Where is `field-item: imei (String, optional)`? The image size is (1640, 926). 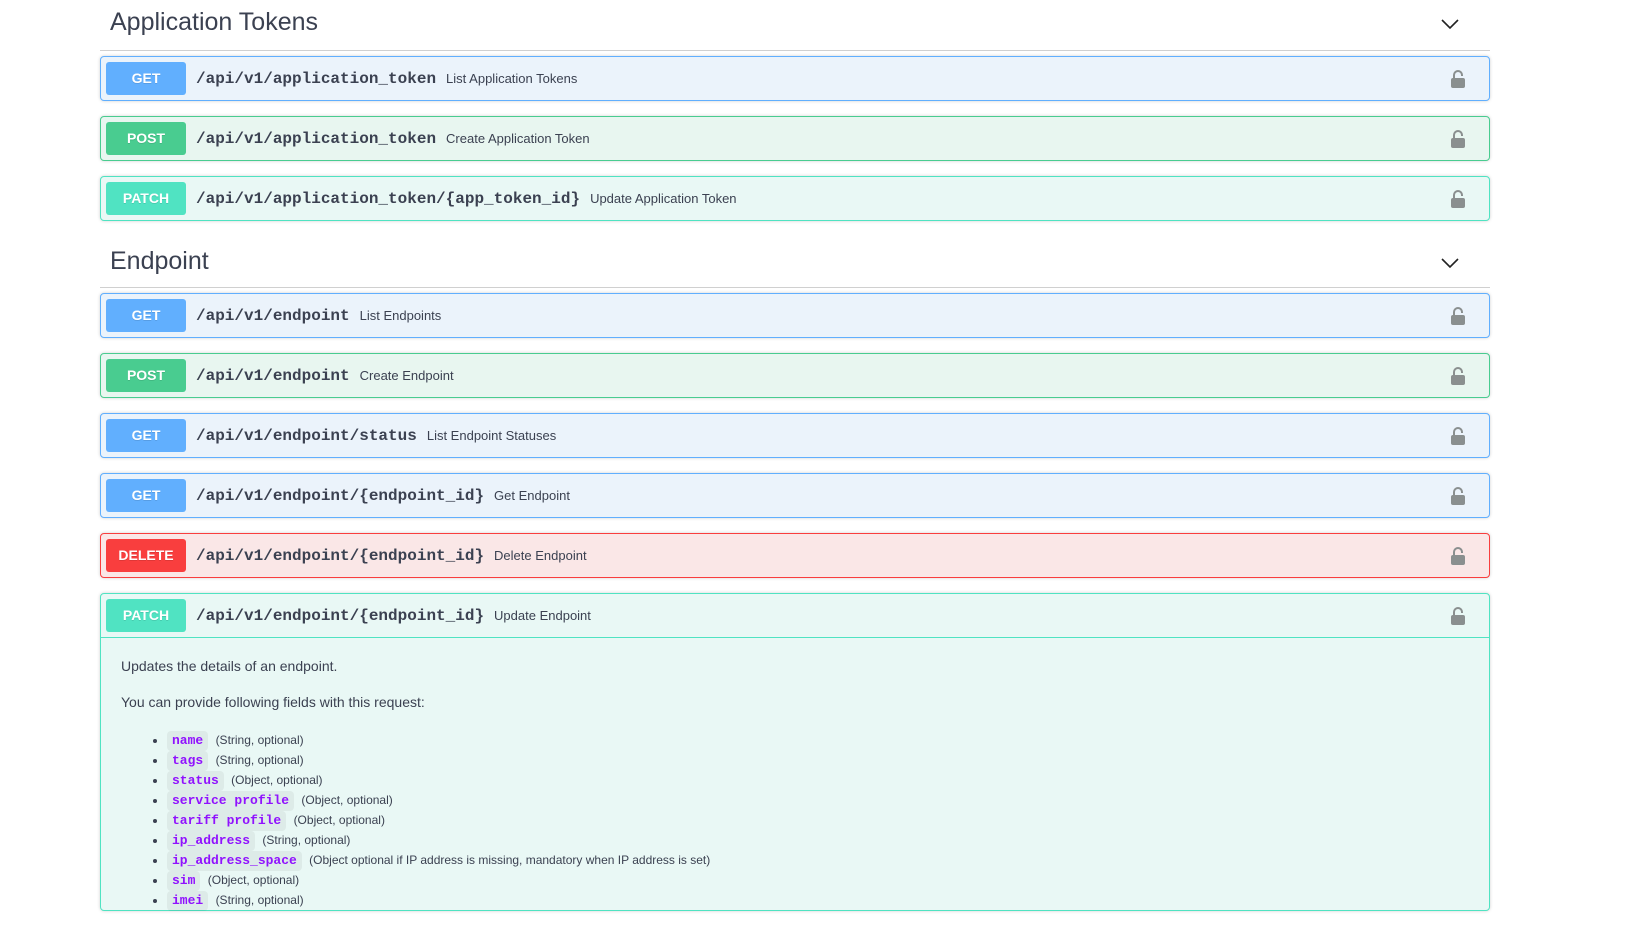
field-item: imei (String, optional) is located at coordinates (818, 900).